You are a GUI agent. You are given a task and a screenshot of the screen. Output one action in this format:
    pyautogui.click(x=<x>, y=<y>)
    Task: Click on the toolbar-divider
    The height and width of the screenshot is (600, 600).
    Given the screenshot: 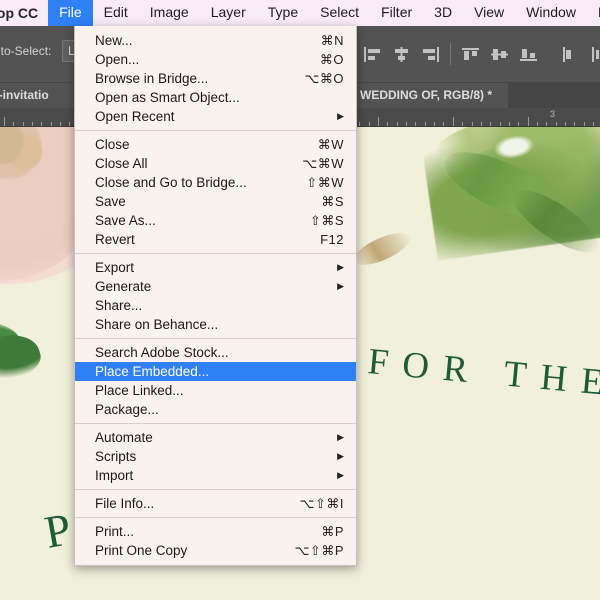 What is the action you would take?
    pyautogui.click(x=450, y=54)
    